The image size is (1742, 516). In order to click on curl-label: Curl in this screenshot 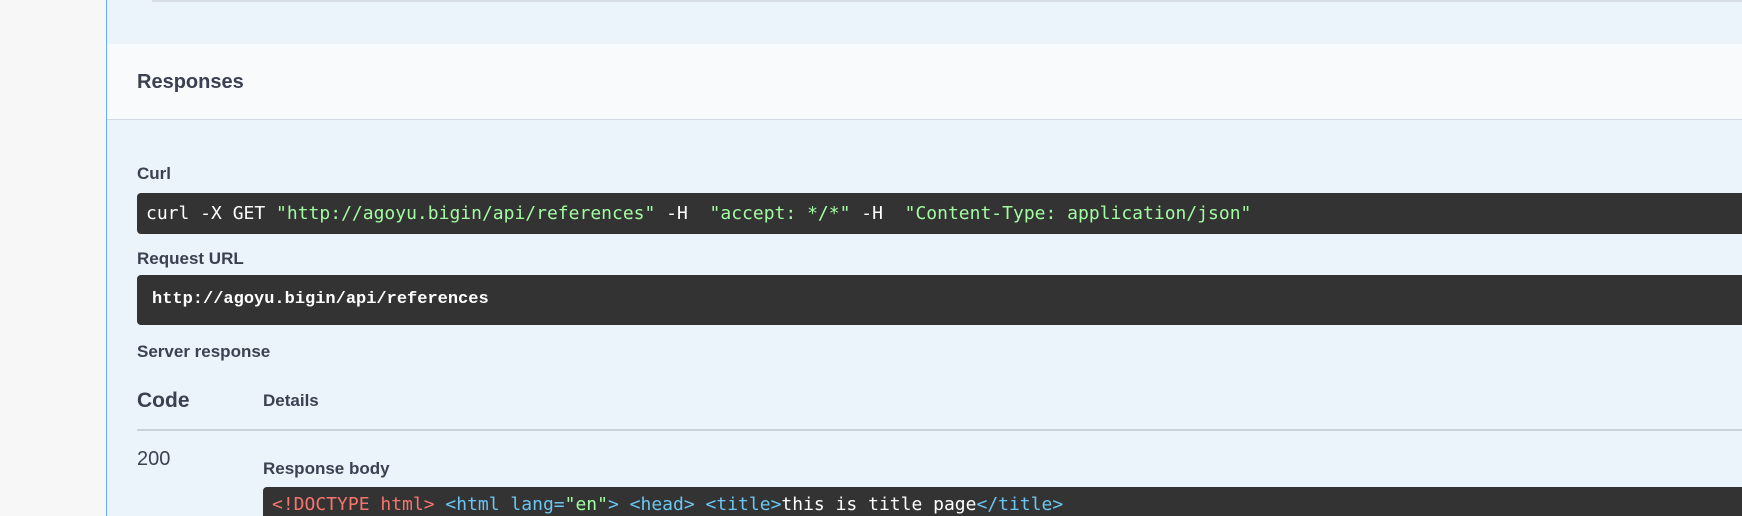, I will do `click(154, 173)`.